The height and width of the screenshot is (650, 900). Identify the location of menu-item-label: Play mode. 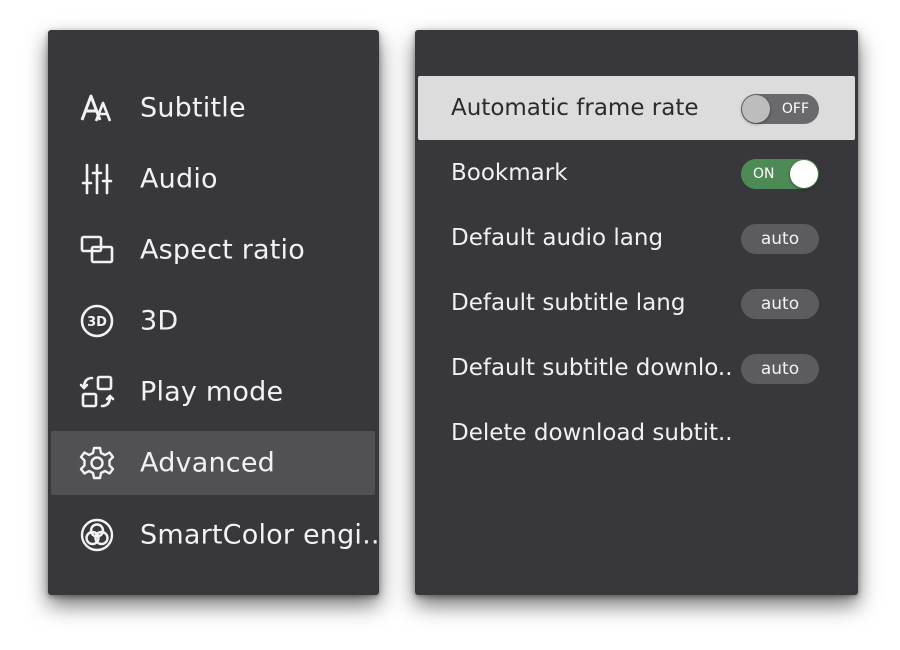
(212, 392).